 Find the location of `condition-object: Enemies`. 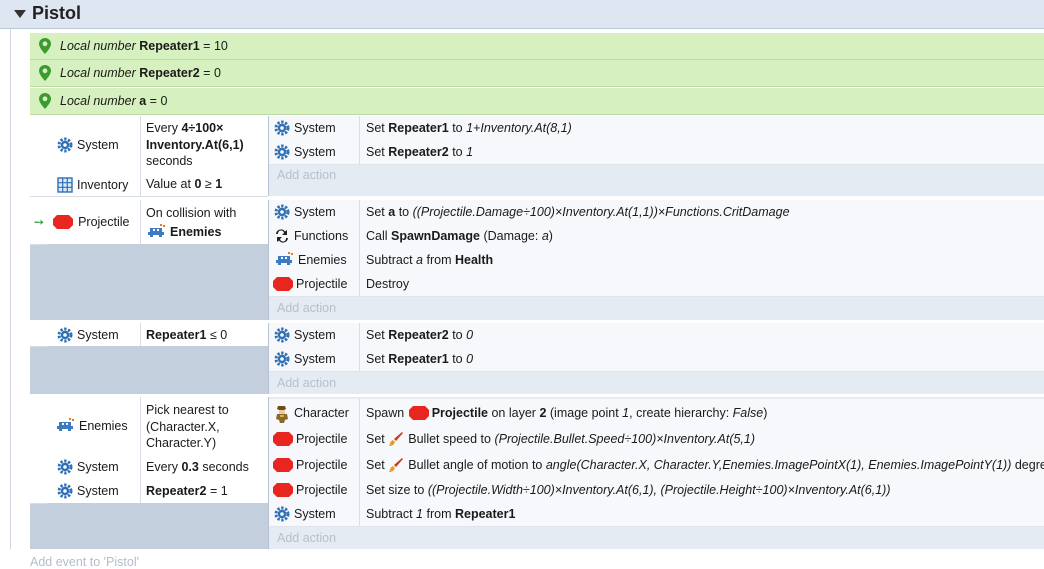

condition-object: Enemies is located at coordinates (85, 426).